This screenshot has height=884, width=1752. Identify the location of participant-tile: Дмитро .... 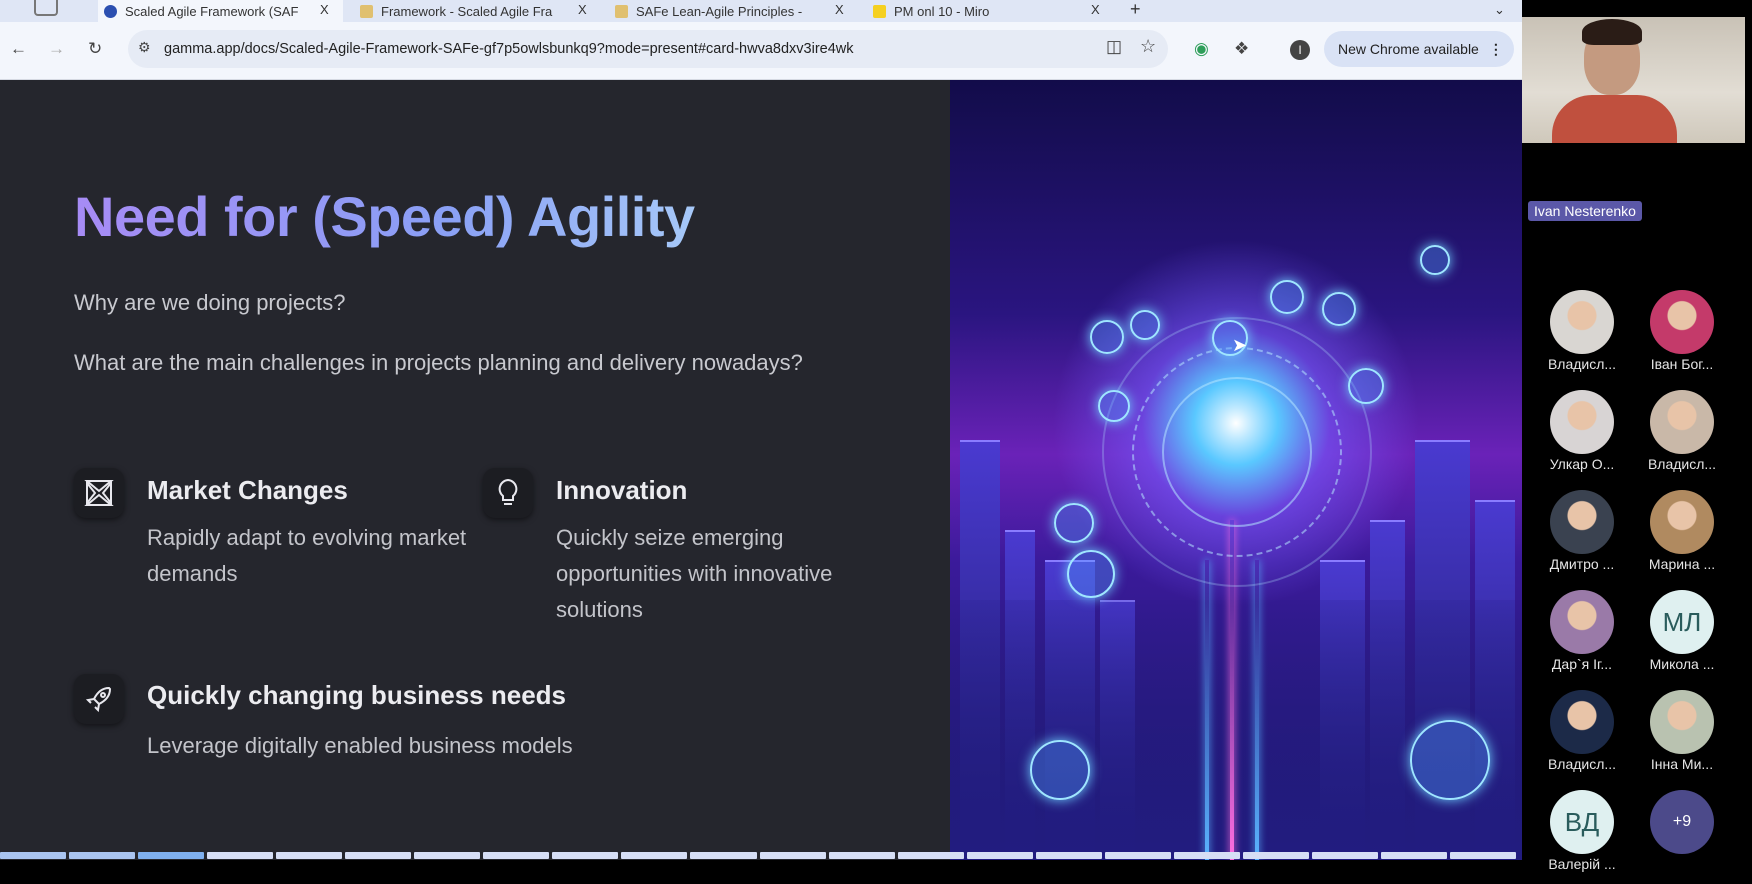
(1582, 531).